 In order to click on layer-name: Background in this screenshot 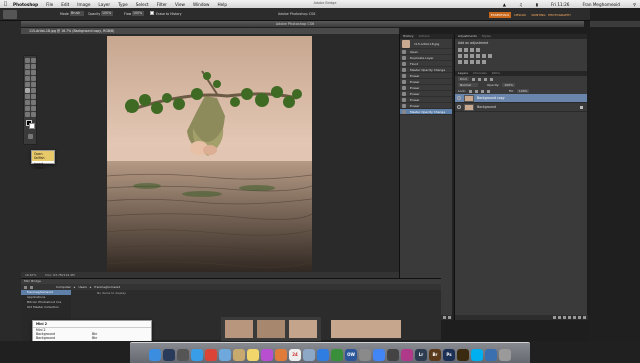, I will do `click(486, 107)`.